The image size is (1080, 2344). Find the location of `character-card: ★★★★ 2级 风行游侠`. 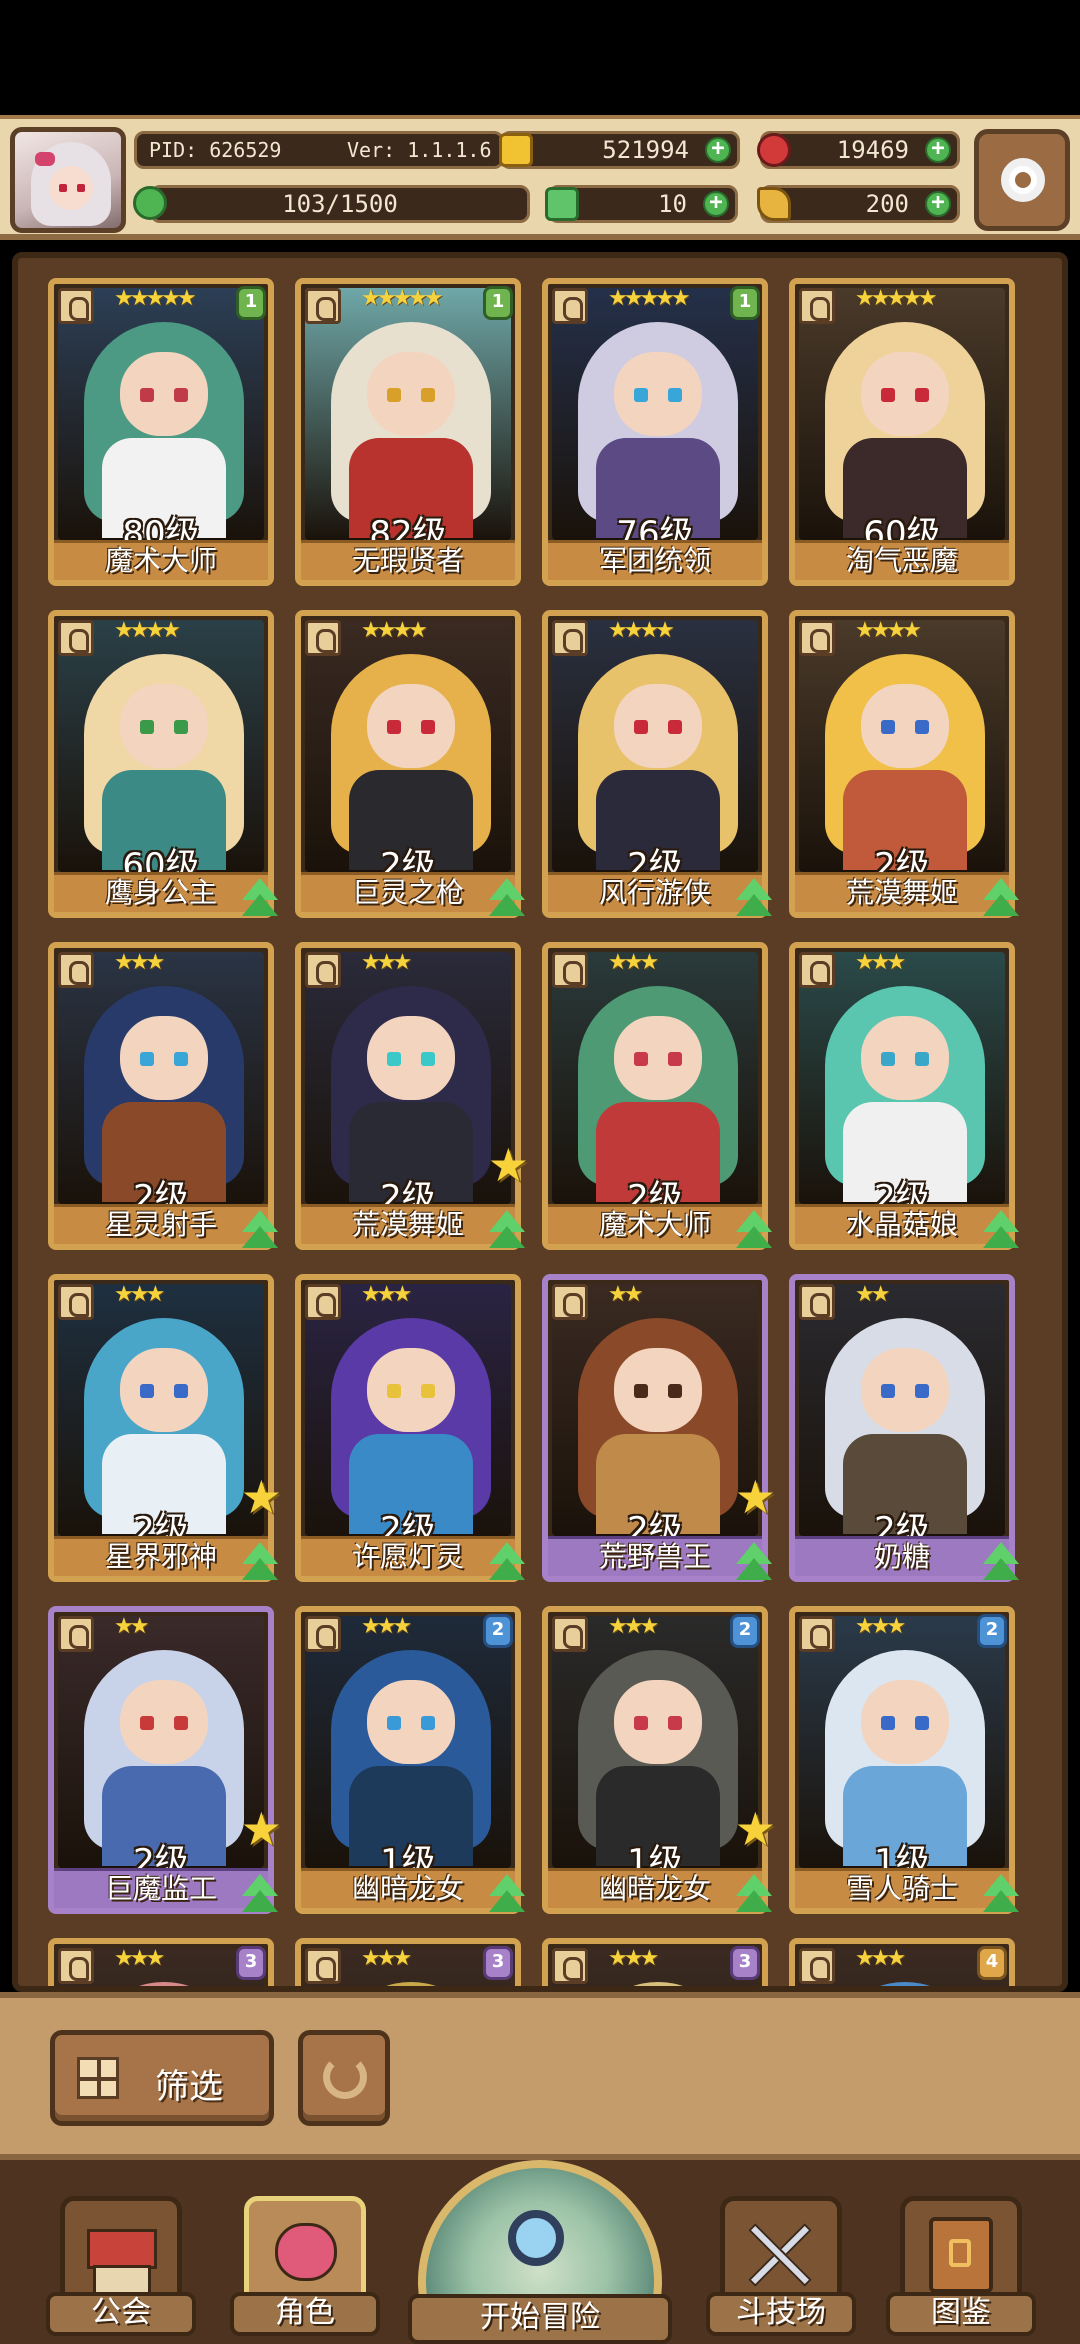

character-card: ★★★★ 2级 风行游侠 is located at coordinates (657, 764).